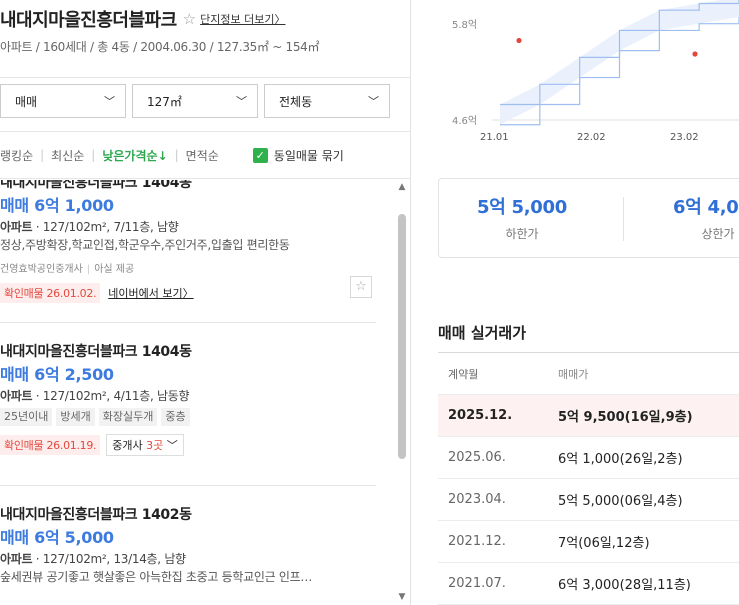  I want to click on chart-marks, so click(619, 63).